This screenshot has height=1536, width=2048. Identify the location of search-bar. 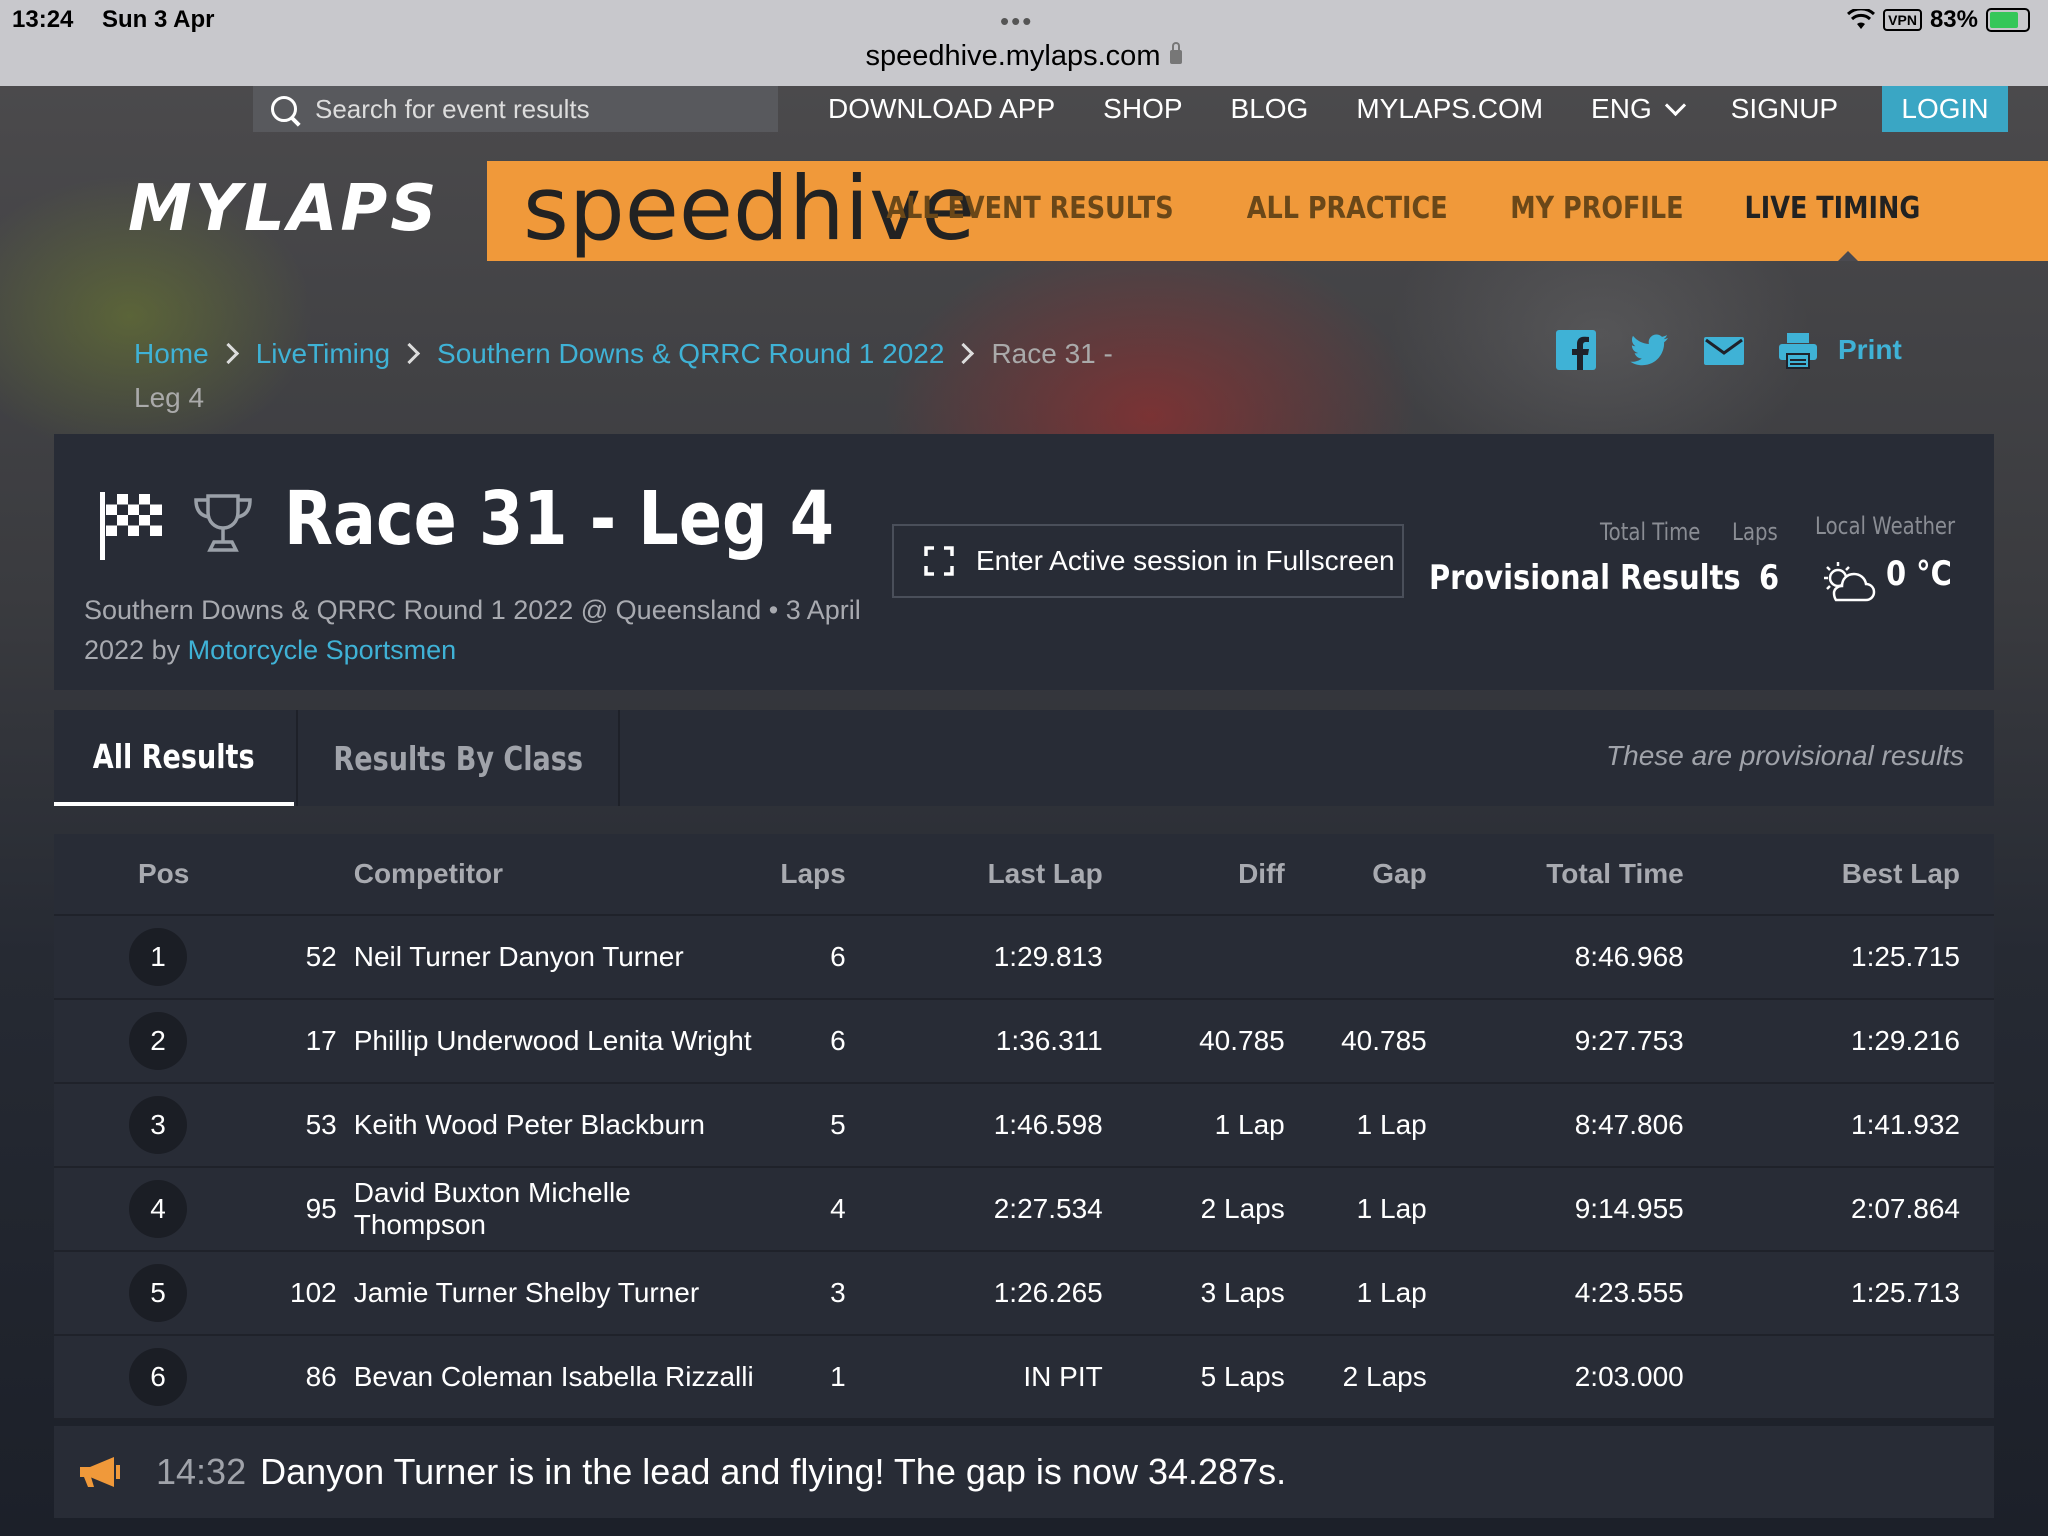
(515, 109).